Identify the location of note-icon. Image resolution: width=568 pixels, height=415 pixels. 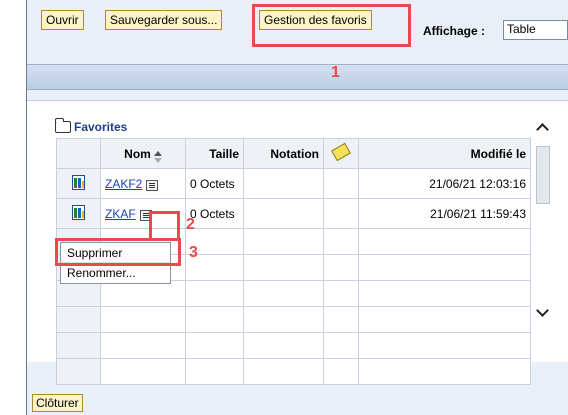
(341, 152).